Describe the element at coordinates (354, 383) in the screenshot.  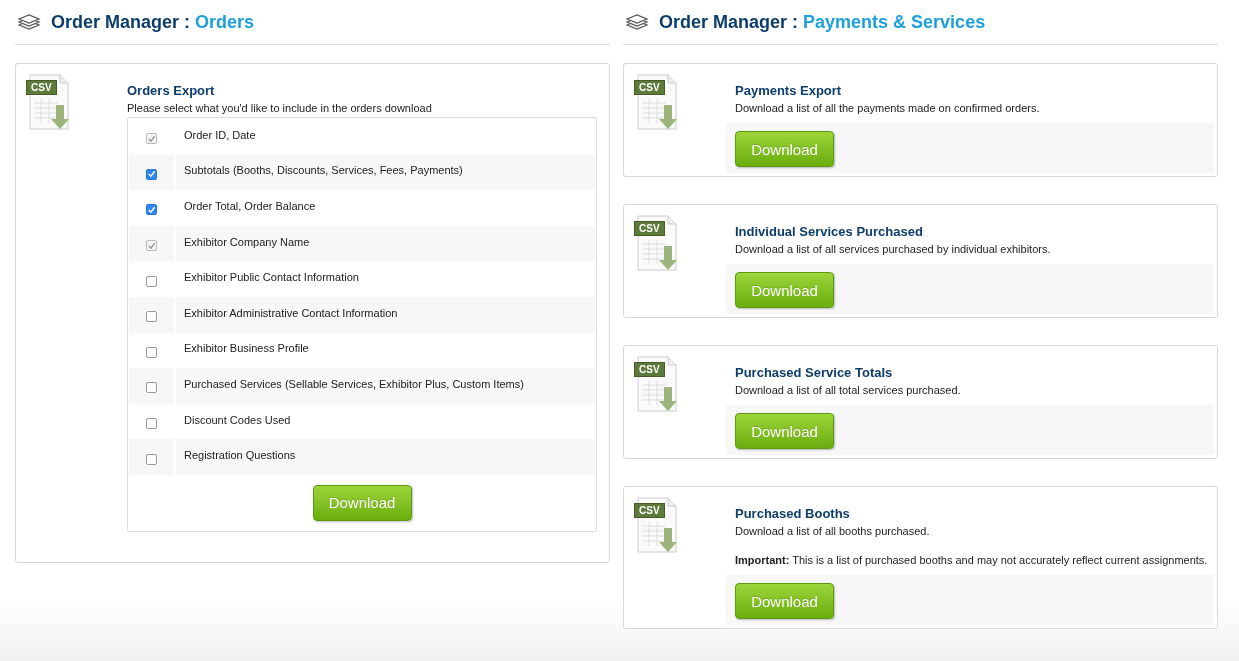
I see `option-label: Purchased Services (Sellable Services, Exhibitor Plus, Custom Items)` at that location.